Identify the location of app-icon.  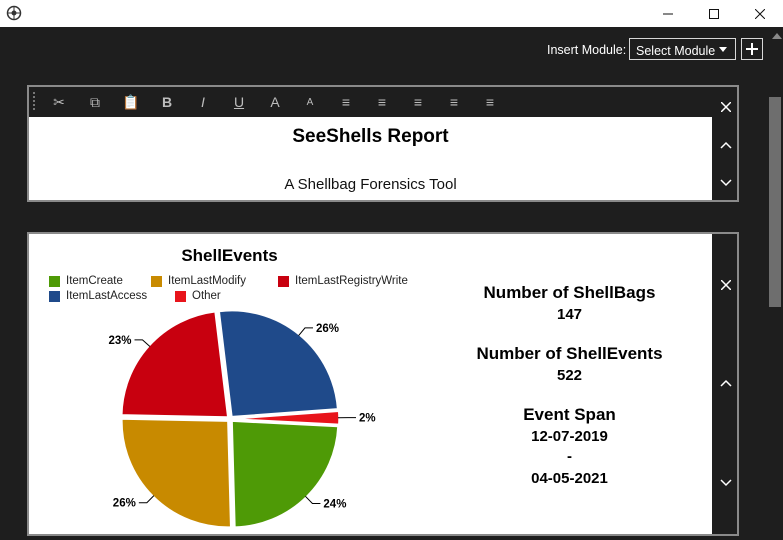
(14, 13).